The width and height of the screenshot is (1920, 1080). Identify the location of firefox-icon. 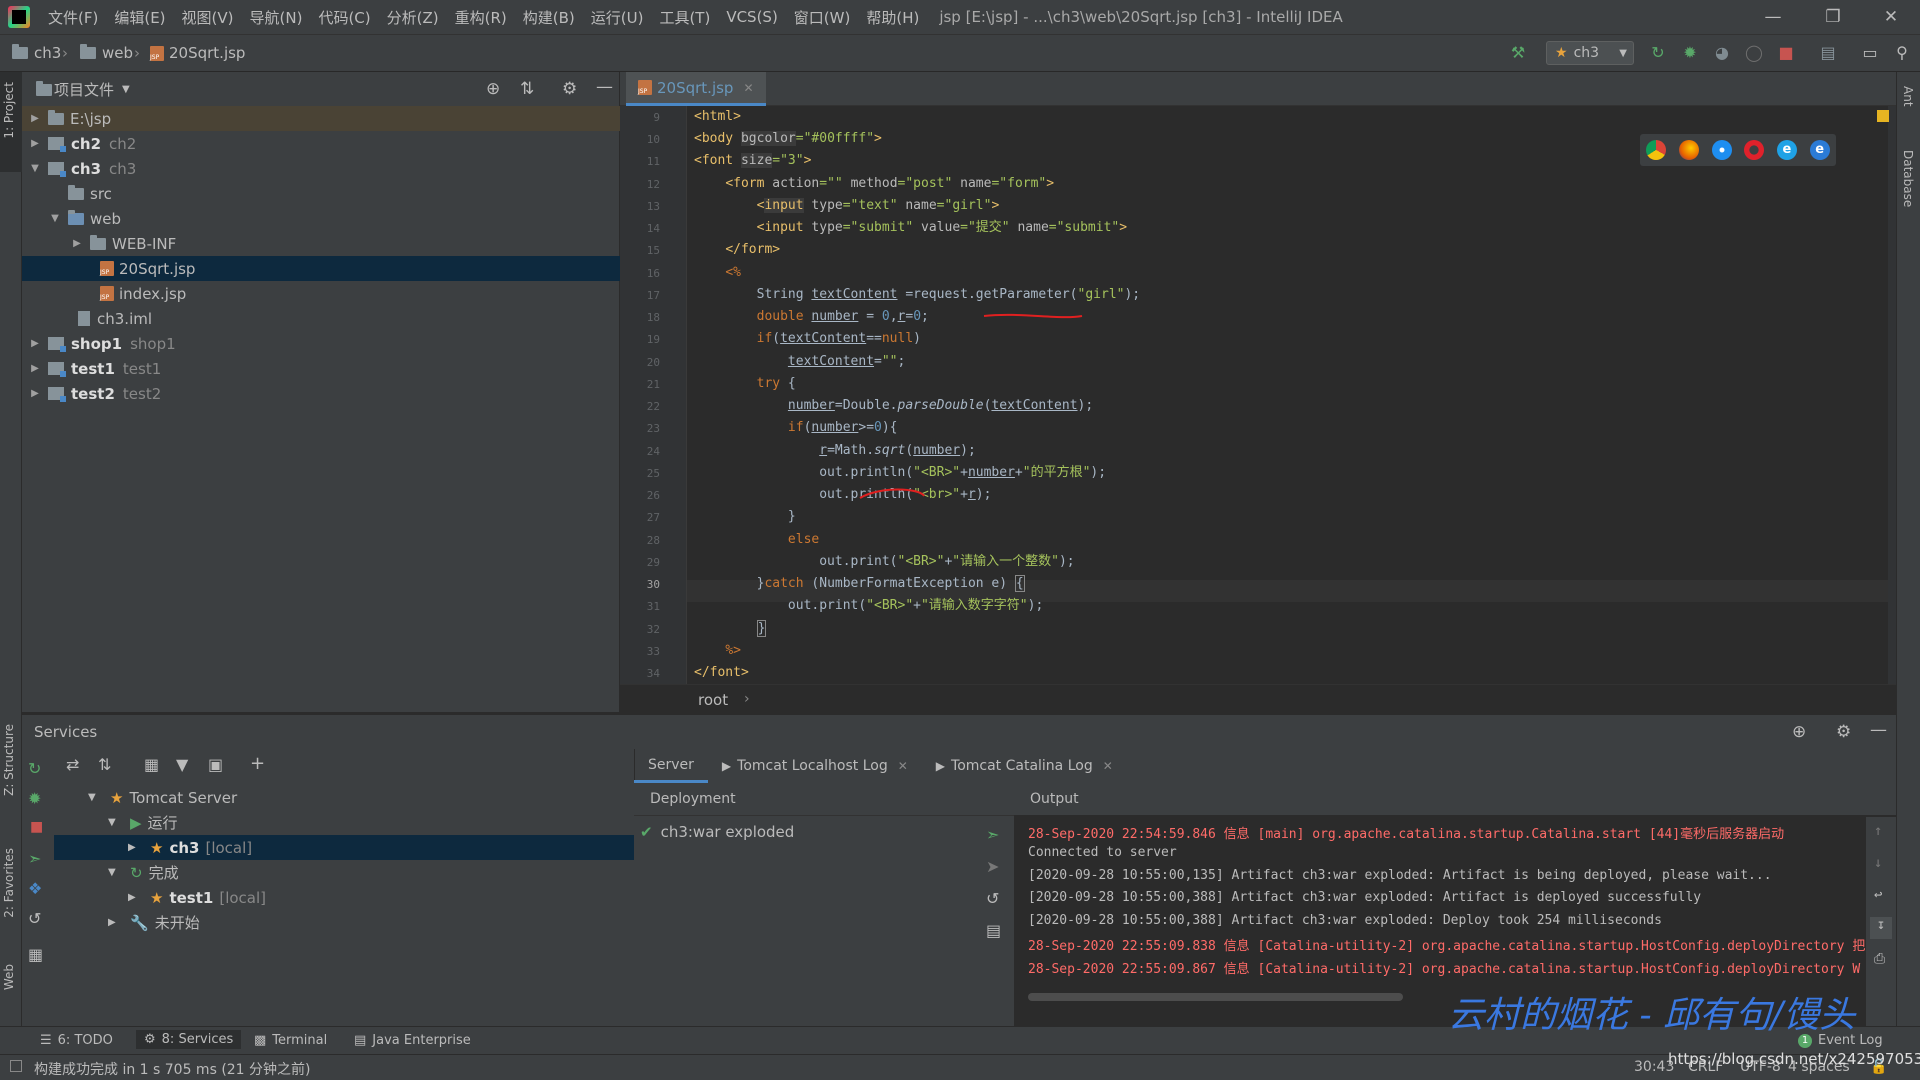
(1688, 150).